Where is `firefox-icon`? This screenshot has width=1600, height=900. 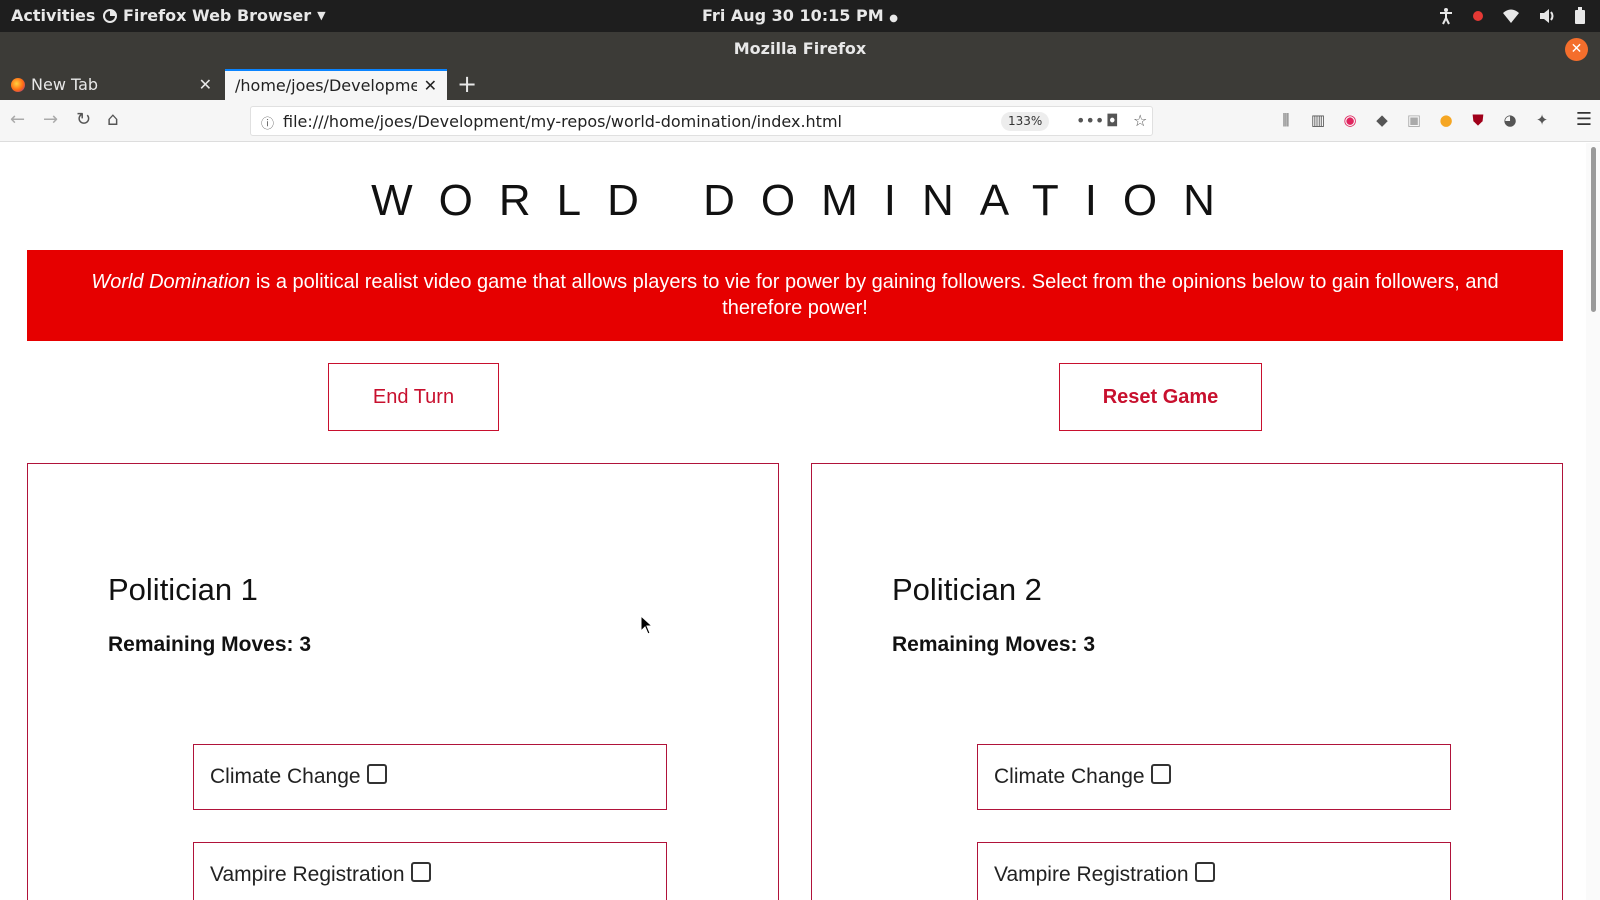
firefox-icon is located at coordinates (18, 84).